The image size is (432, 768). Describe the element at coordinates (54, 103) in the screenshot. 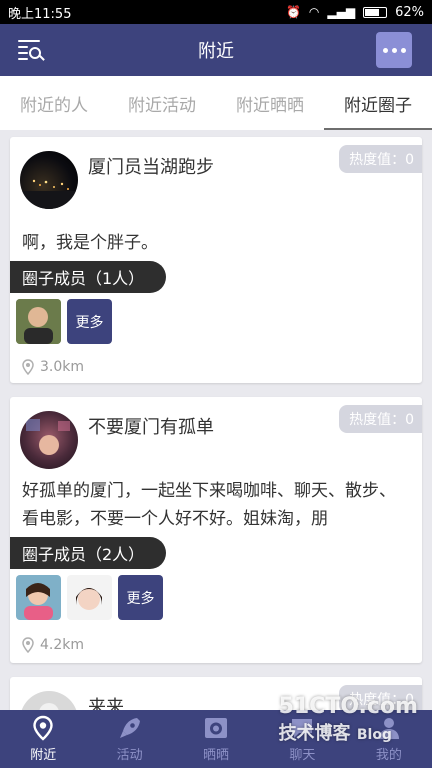

I see `tab-nearby-people: 附近的人` at that location.